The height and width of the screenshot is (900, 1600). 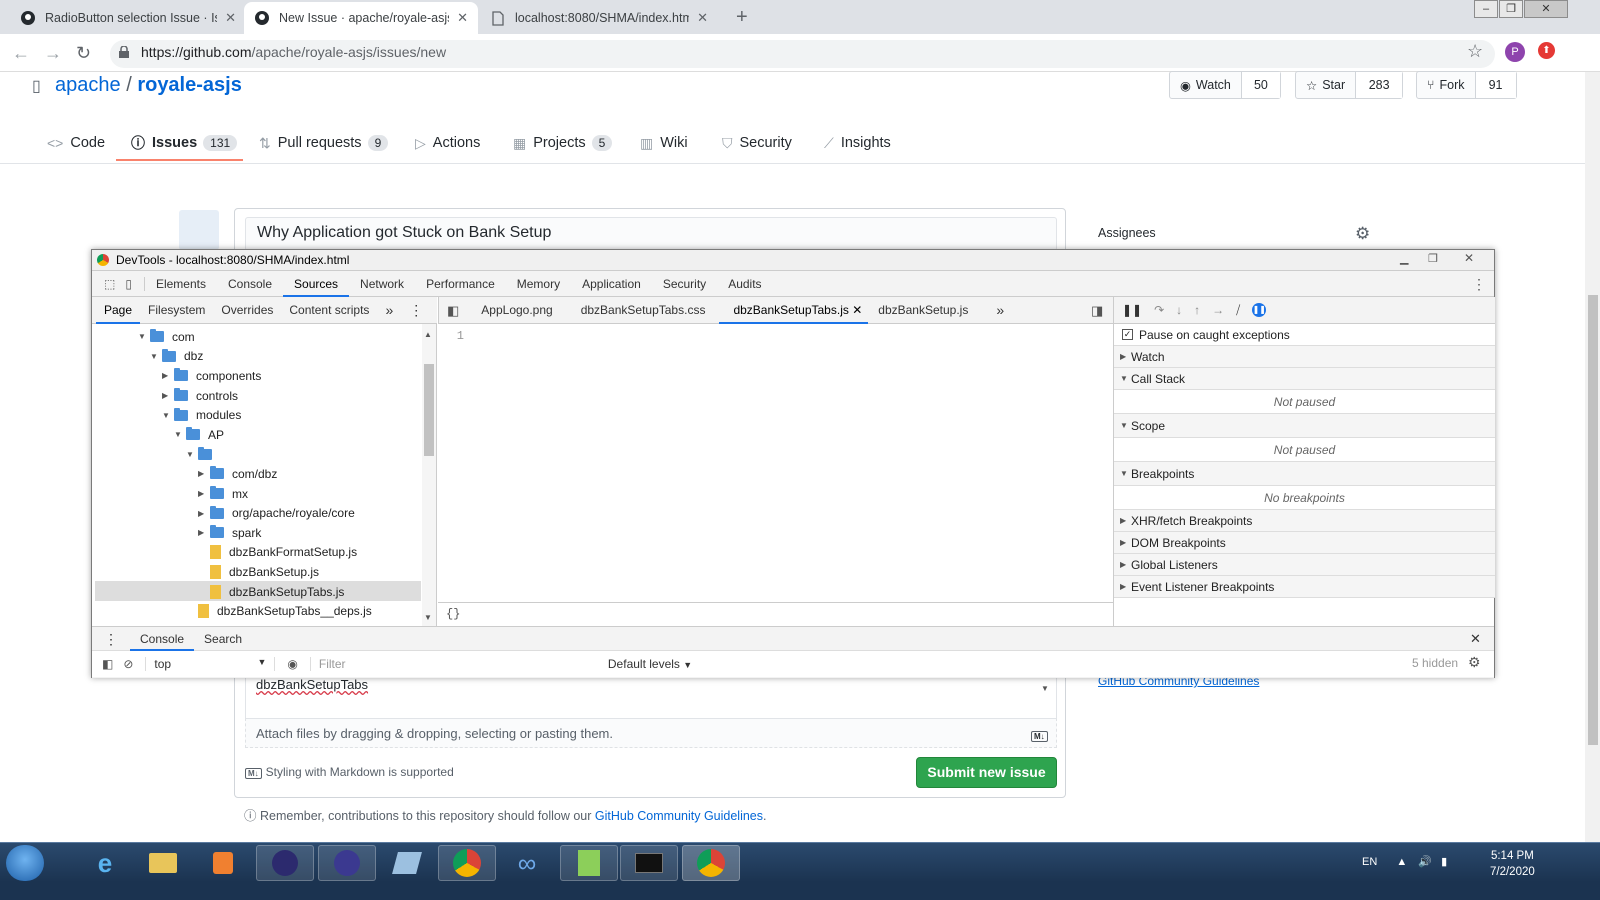 What do you see at coordinates (360, 772) in the screenshot?
I see `markdown-note-text: Styling with Markdown is supported` at bounding box center [360, 772].